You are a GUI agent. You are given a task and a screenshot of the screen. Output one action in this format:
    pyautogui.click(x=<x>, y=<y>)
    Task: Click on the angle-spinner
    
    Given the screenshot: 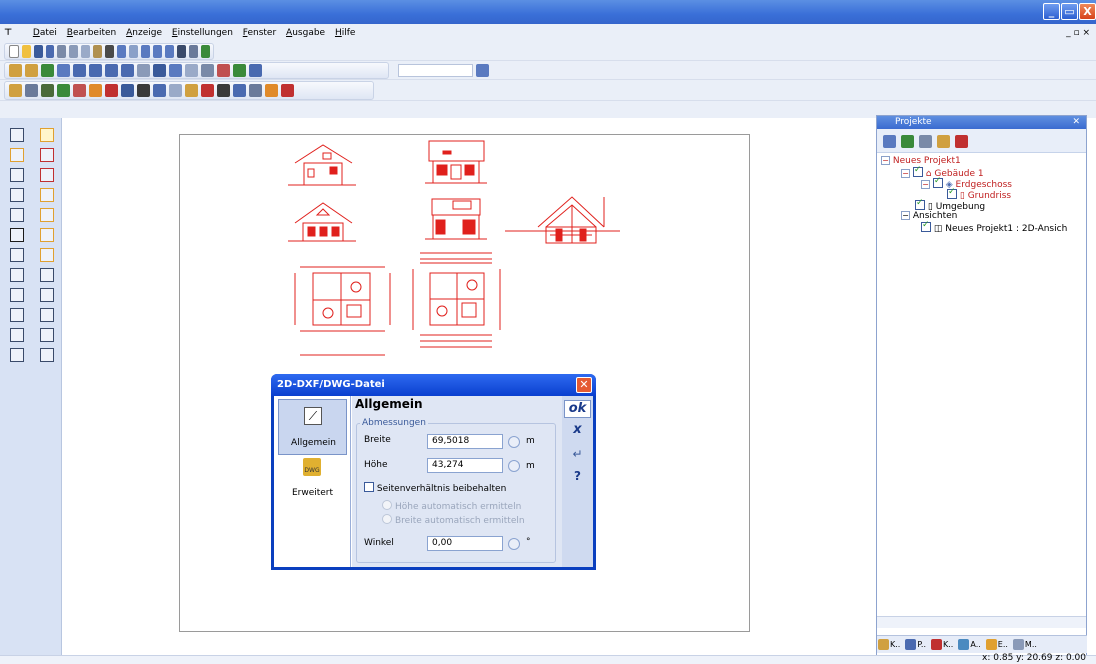 What is the action you would take?
    pyautogui.click(x=514, y=544)
    